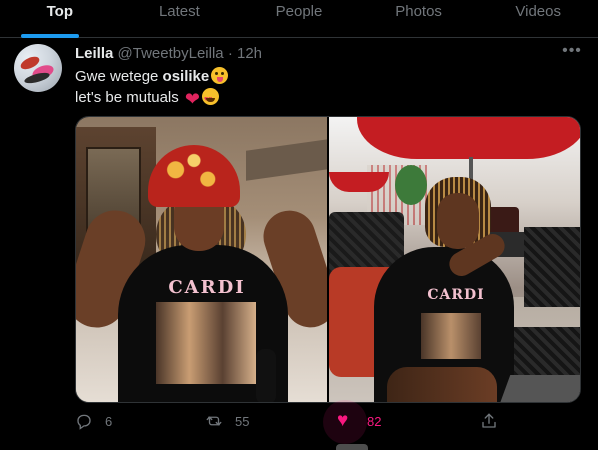  I want to click on tab-label: Latest, so click(179, 11).